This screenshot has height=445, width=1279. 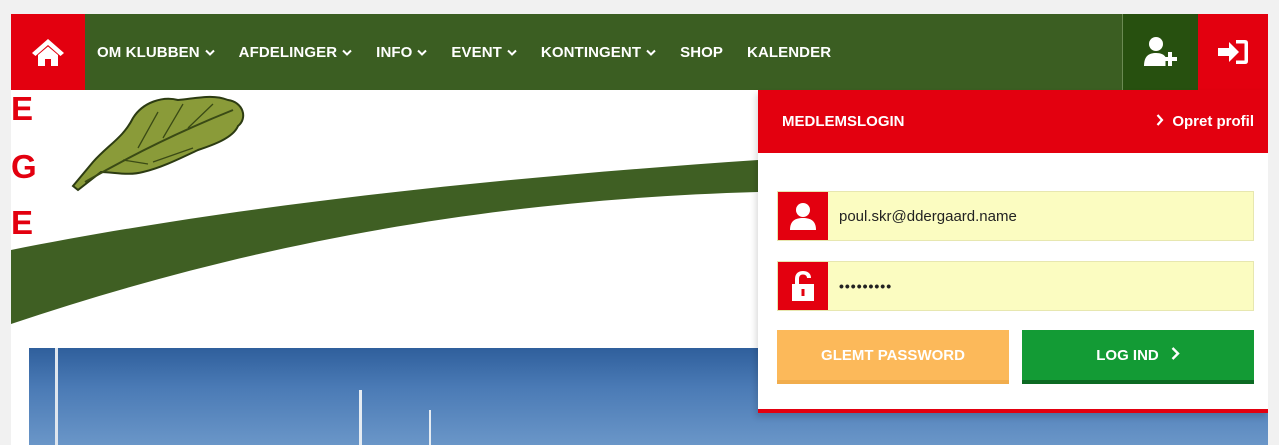 I want to click on home-icon, so click(x=48, y=52).